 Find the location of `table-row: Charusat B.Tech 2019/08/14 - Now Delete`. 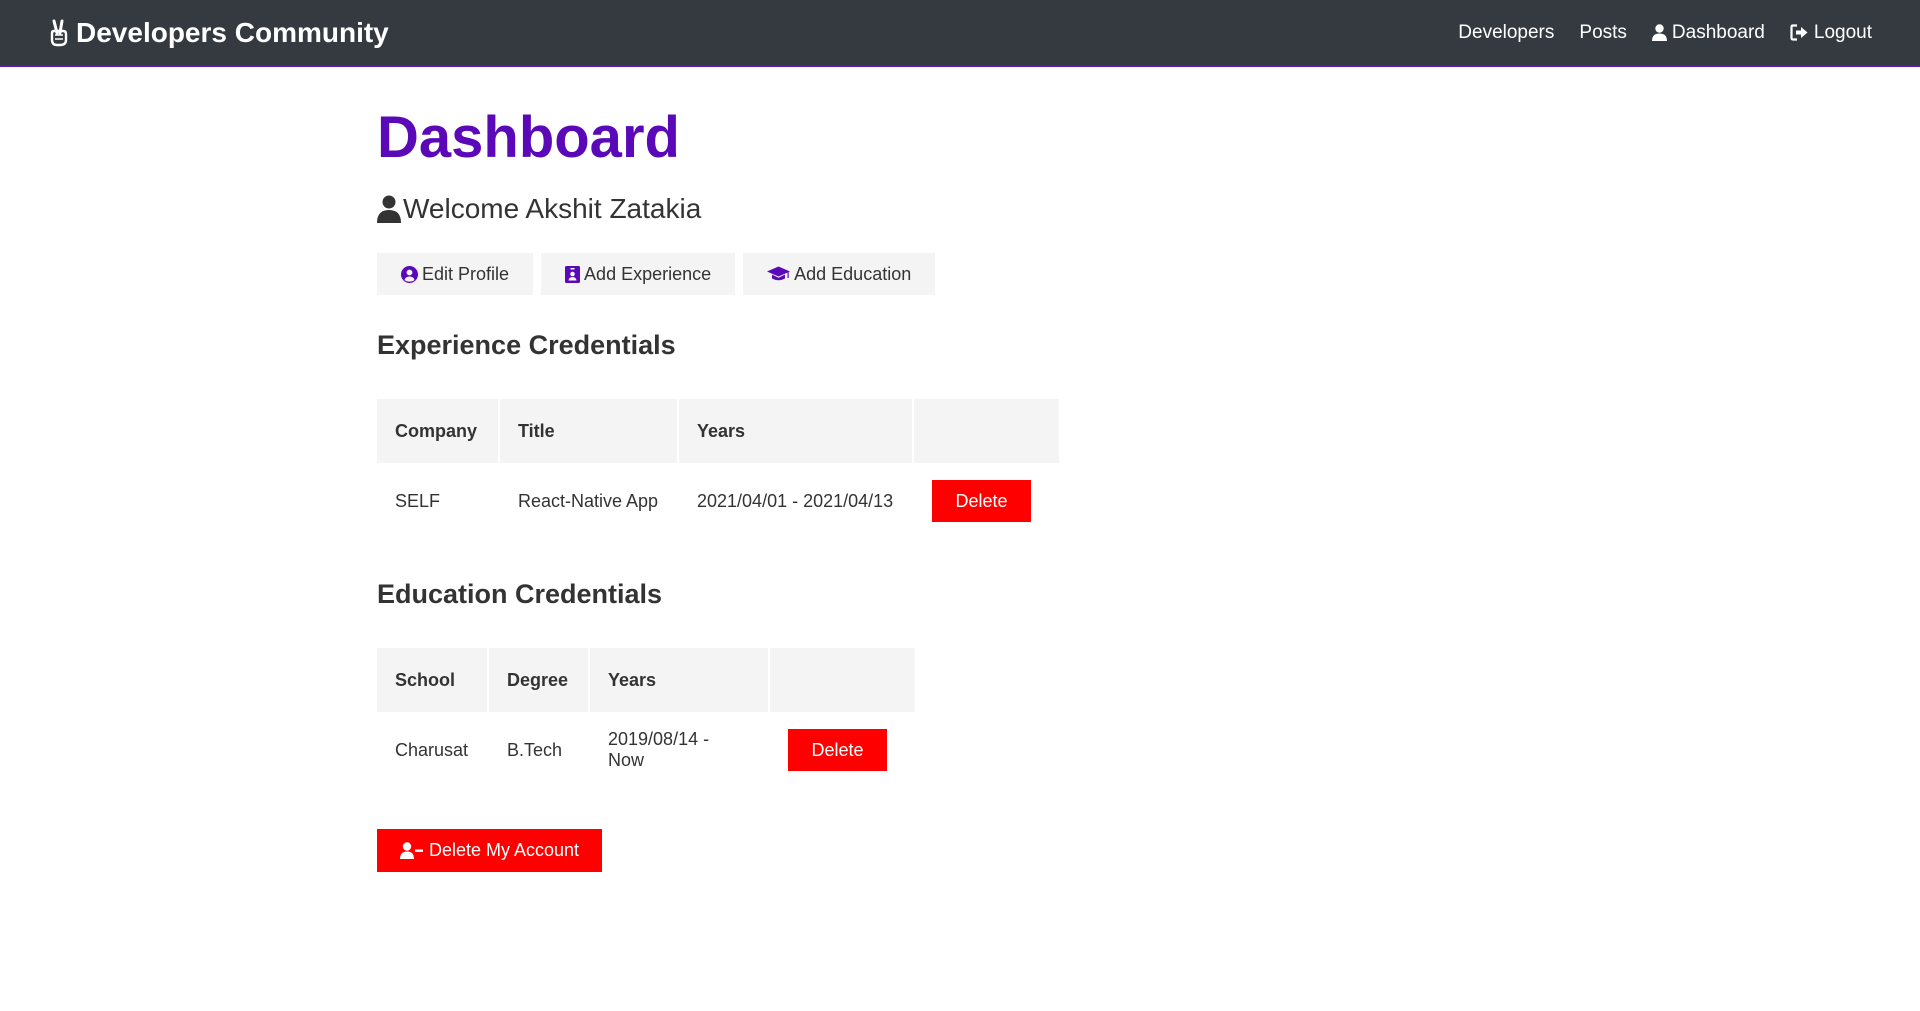

table-row: Charusat B.Tech 2019/08/14 - Now Delete is located at coordinates (646, 750).